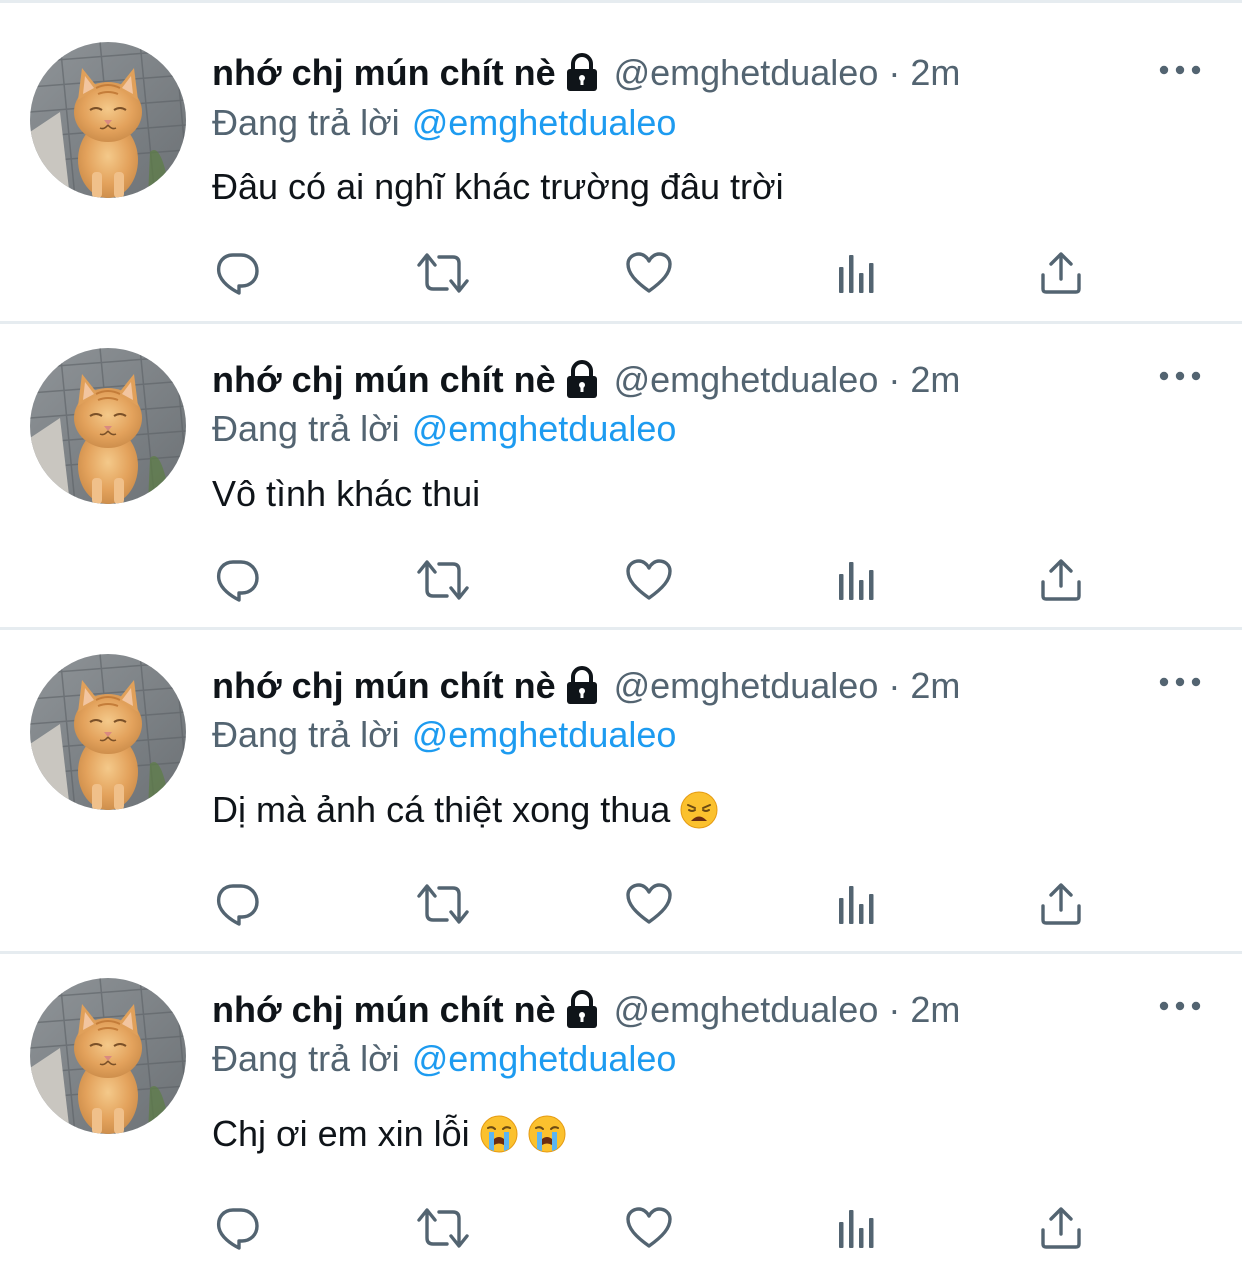  What do you see at coordinates (346, 493) in the screenshot?
I see `tweet-text-content: Vô tình khác thui` at bounding box center [346, 493].